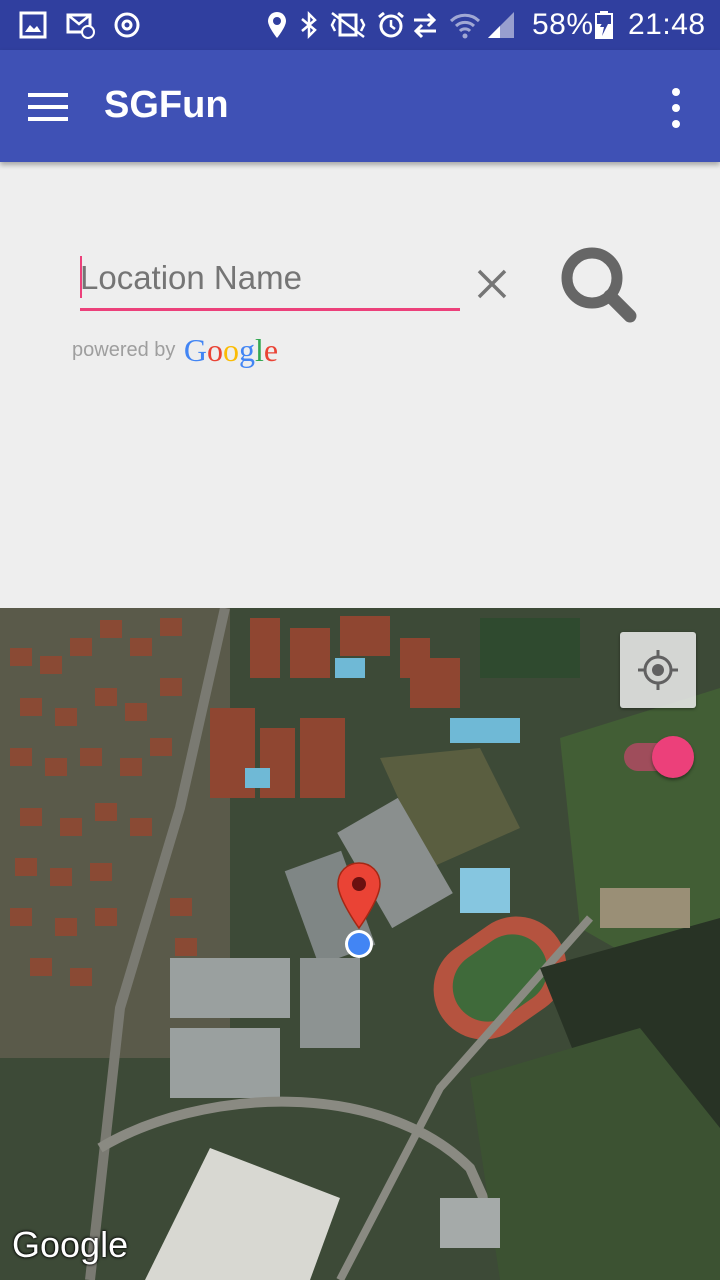  What do you see at coordinates (676, 108) in the screenshot?
I see `more-vert-icon` at bounding box center [676, 108].